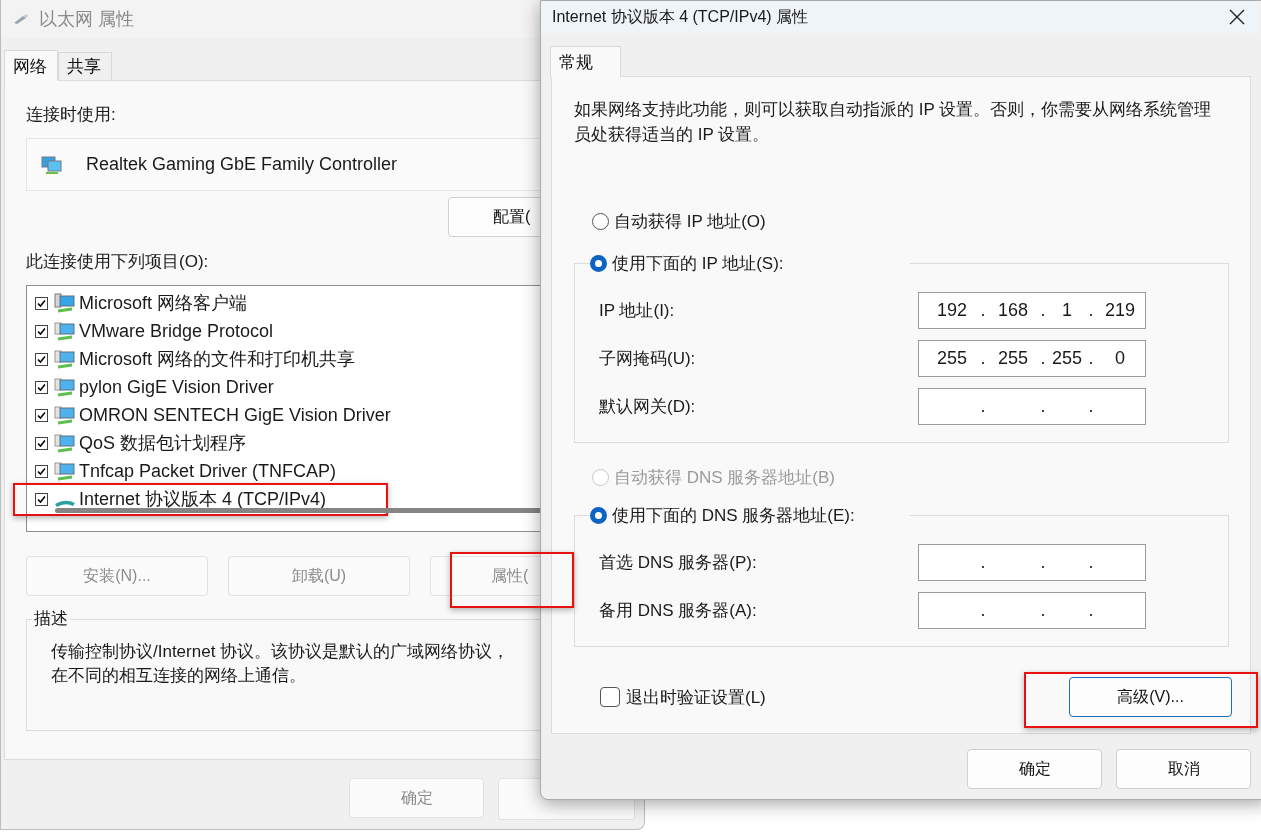 This screenshot has height=832, width=1261. I want to click on list-item: QoS 数据包计划程序, so click(141, 443).